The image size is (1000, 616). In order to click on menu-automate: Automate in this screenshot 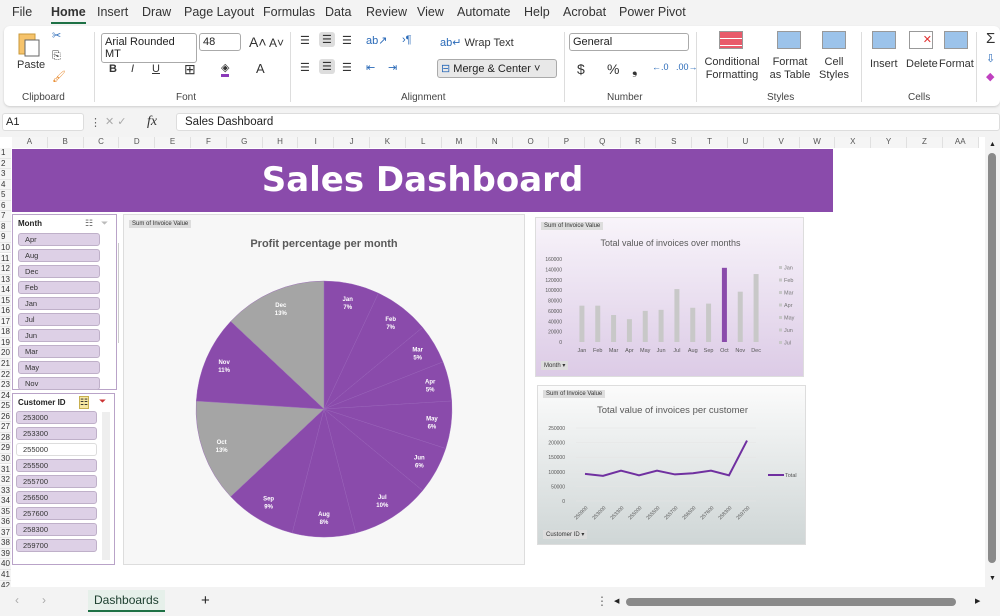, I will do `click(484, 12)`.